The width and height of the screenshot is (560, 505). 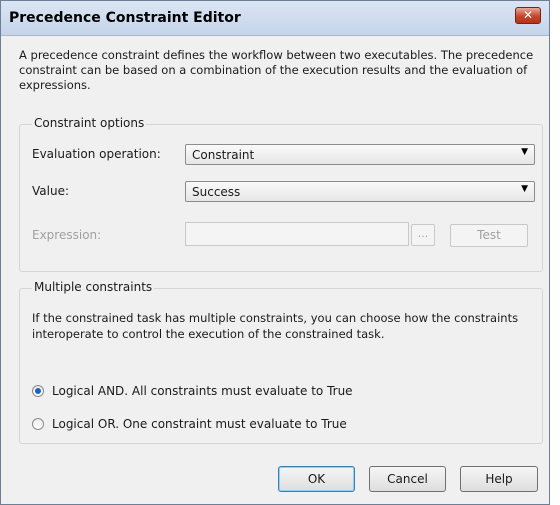 What do you see at coordinates (38, 424) in the screenshot?
I see `logical-or-radio` at bounding box center [38, 424].